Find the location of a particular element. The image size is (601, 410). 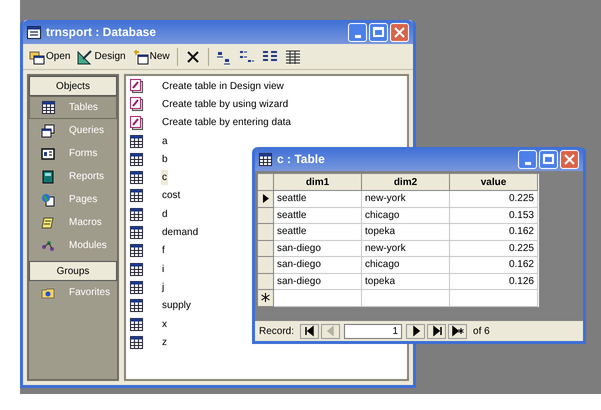

objects-header: Objects is located at coordinates (73, 86).